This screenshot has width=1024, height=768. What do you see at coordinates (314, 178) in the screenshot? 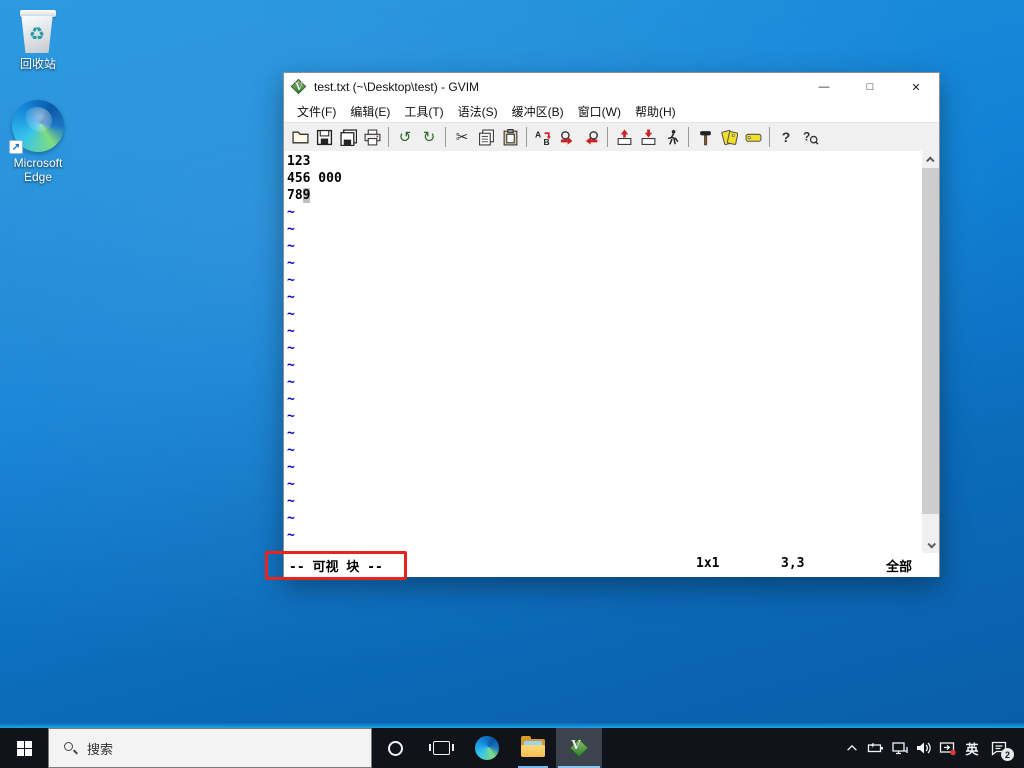
I see `editor-line-2: 456 000` at bounding box center [314, 178].